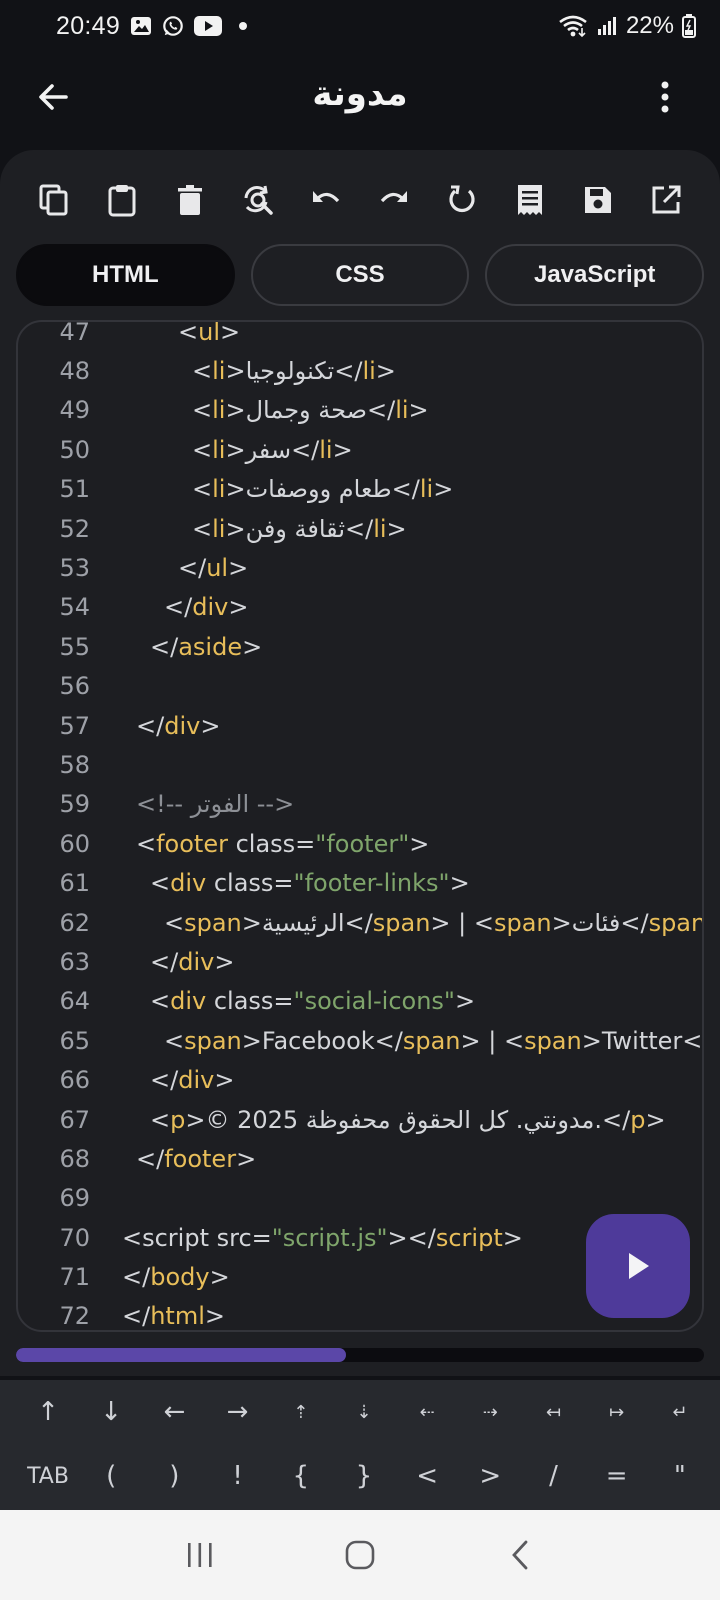  I want to click on code-text: </body>, so click(163, 1277).